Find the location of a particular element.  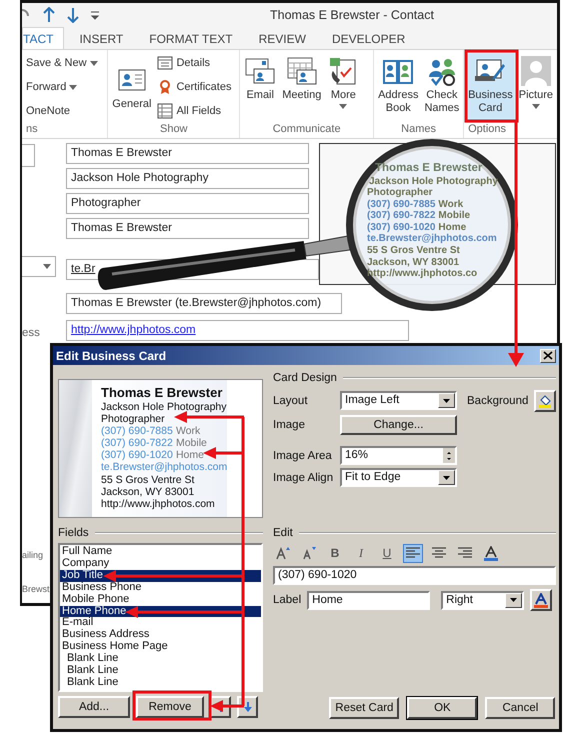

ribbon-button: More is located at coordinates (343, 87).